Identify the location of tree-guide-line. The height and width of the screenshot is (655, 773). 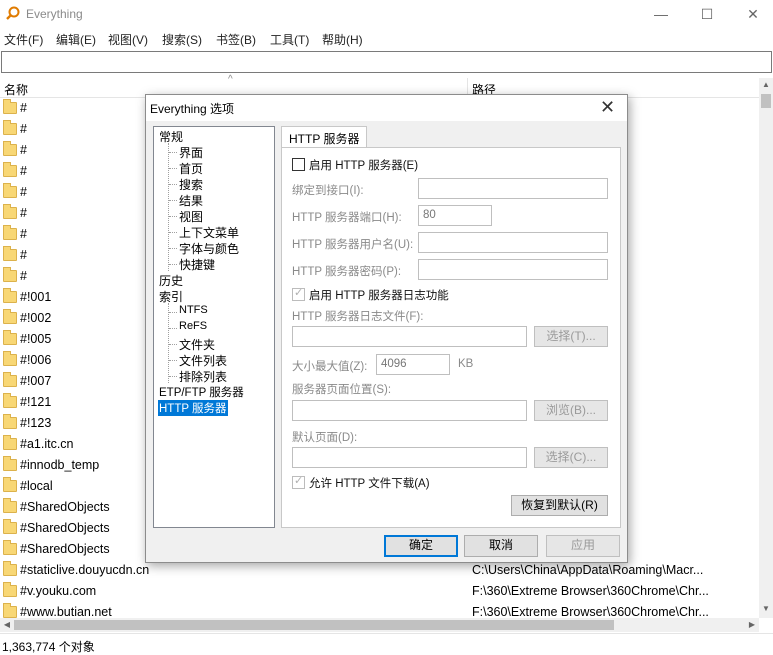
(168, 343).